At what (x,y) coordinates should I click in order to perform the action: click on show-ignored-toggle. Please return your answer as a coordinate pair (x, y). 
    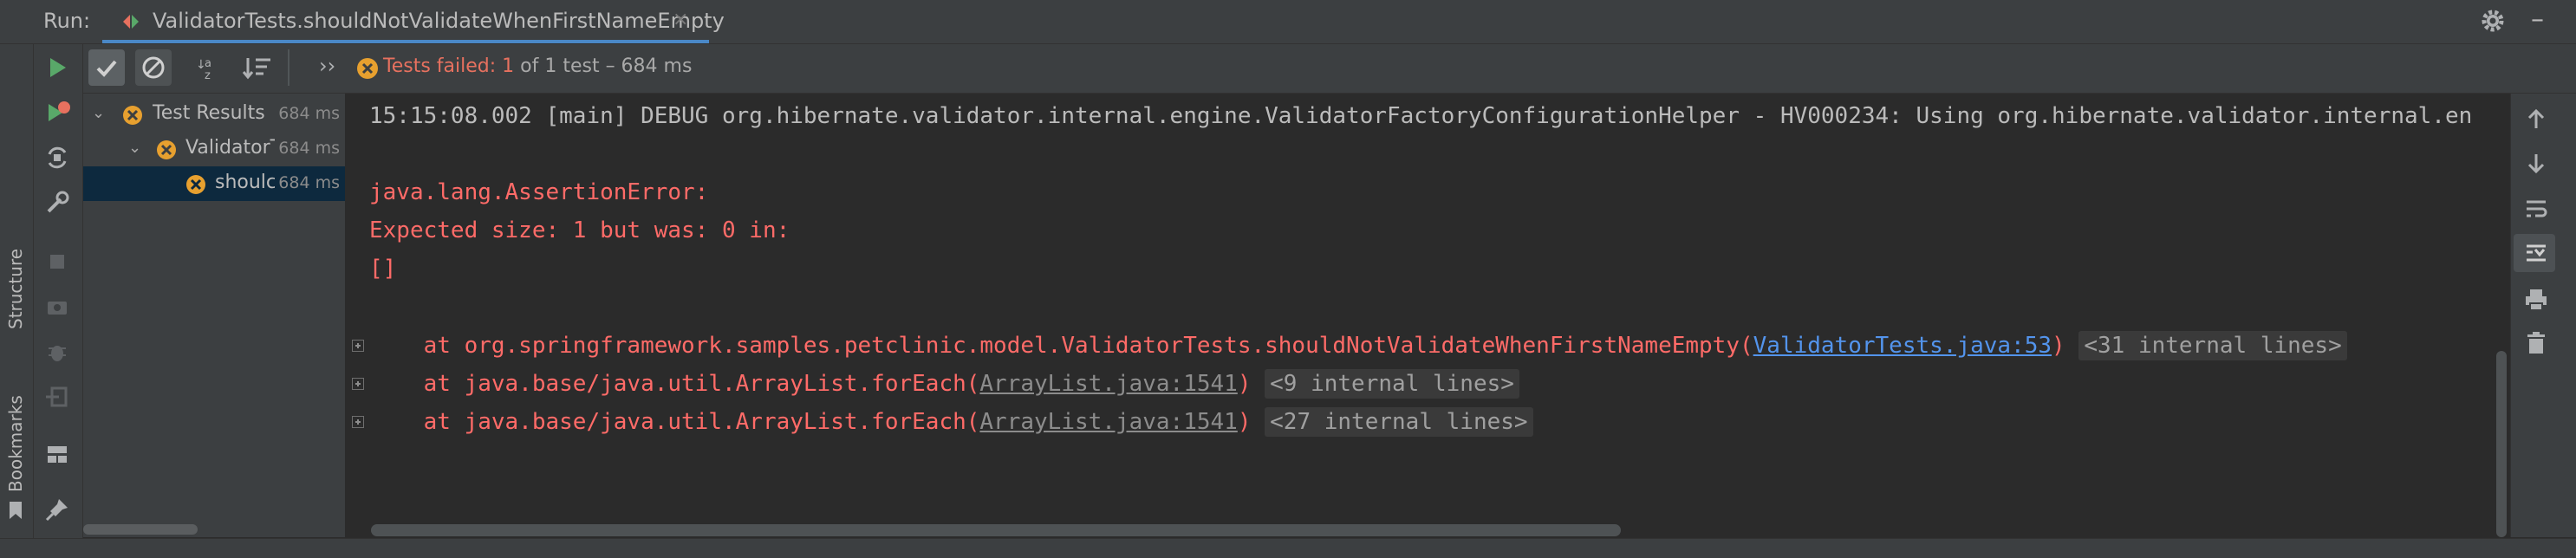
    Looking at the image, I should click on (153, 67).